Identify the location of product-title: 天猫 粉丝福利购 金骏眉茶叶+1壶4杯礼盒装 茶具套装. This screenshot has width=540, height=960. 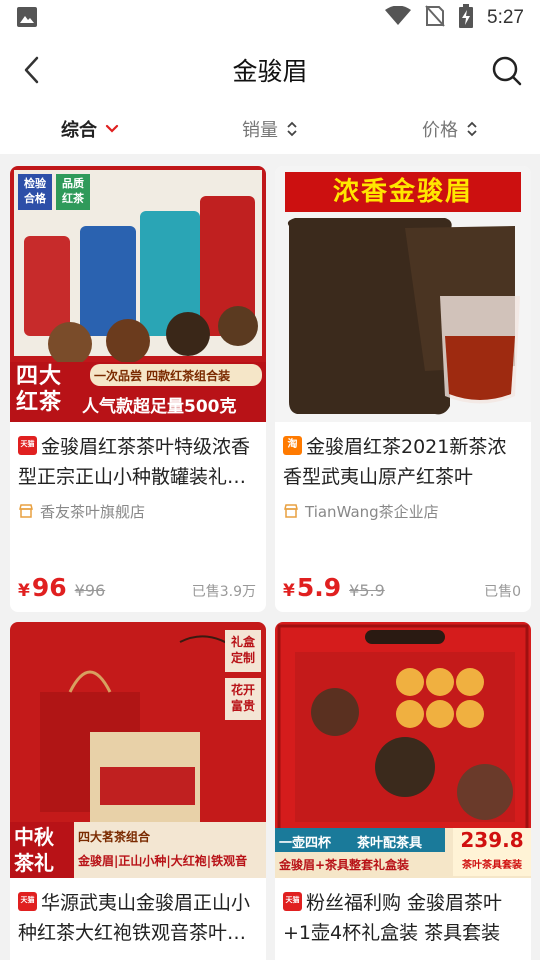
(393, 918).